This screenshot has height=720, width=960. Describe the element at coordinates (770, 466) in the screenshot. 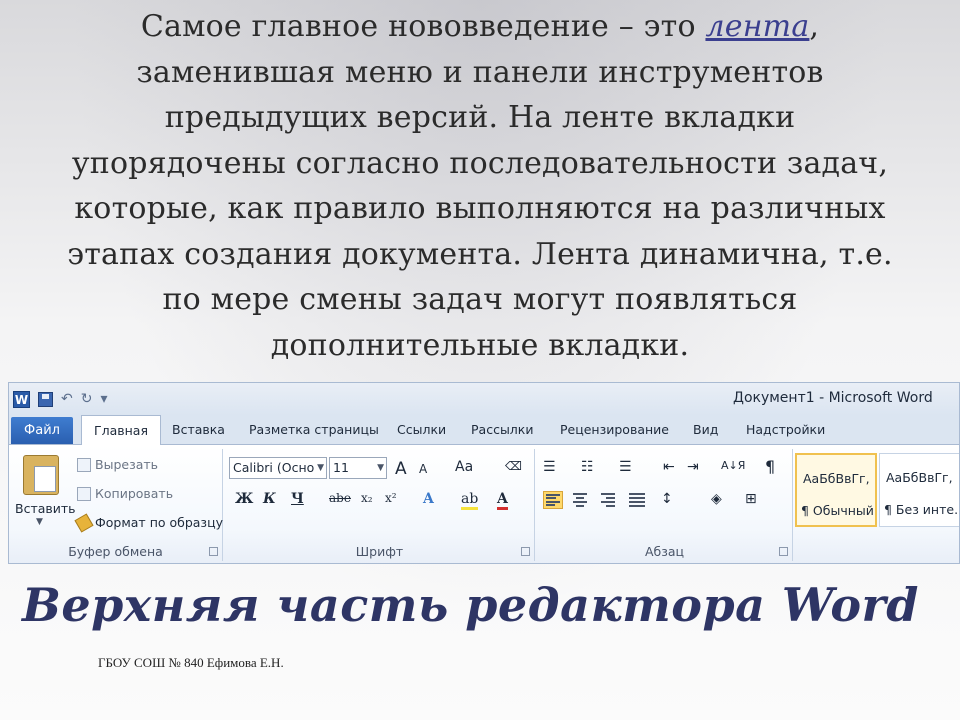

I see `show-marks-button: ¶` at that location.